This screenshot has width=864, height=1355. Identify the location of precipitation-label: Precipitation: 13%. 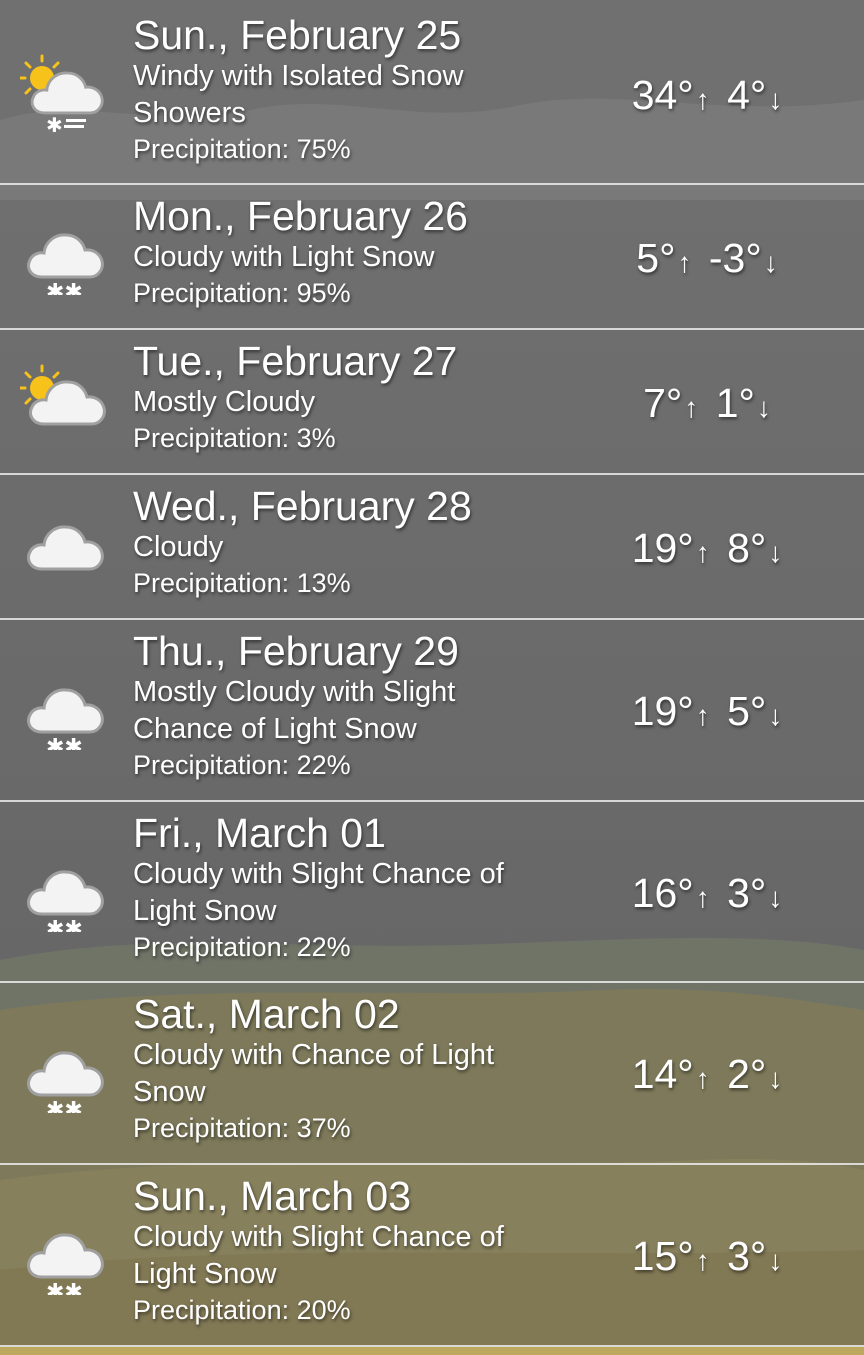
(242, 583).